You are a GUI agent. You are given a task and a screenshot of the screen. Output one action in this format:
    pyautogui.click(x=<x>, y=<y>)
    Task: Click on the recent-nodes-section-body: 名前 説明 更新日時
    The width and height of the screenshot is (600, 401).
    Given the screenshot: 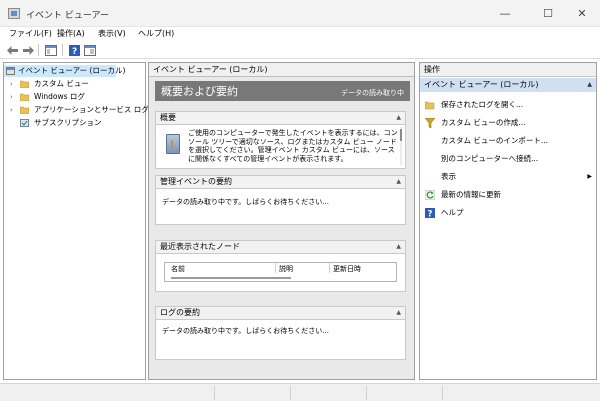 What is the action you would take?
    pyautogui.click(x=280, y=273)
    